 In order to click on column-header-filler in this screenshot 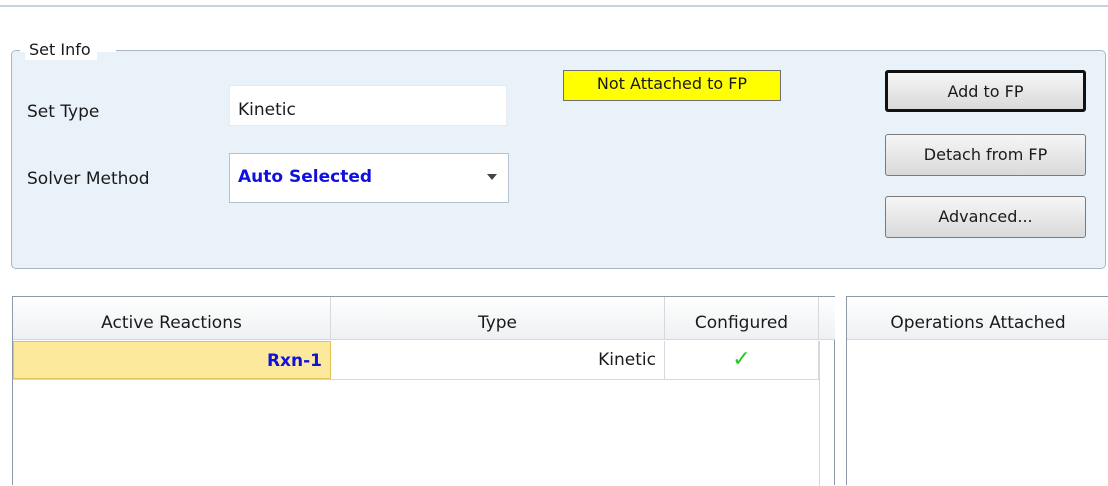, I will do `click(827, 318)`.